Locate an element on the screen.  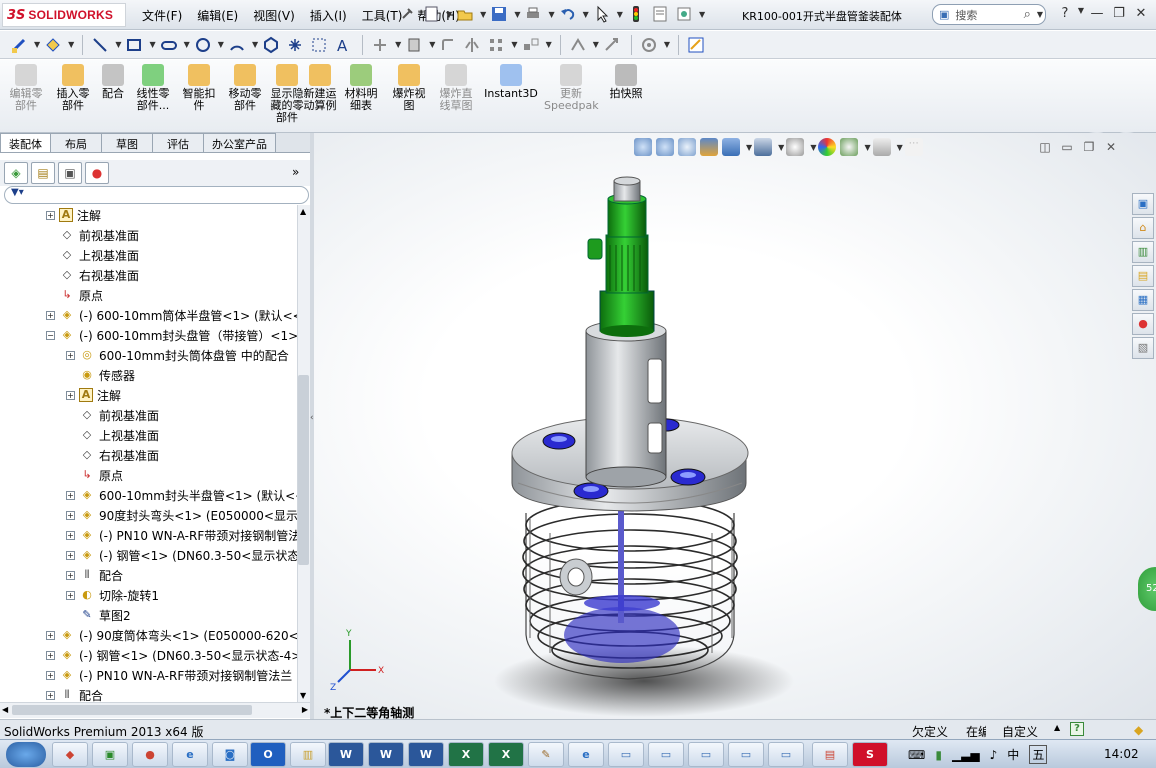
tree-item: + ◈ (-) 钢管<1> (DN60.3-50<显示状态-4> is located at coordinates (171, 655).